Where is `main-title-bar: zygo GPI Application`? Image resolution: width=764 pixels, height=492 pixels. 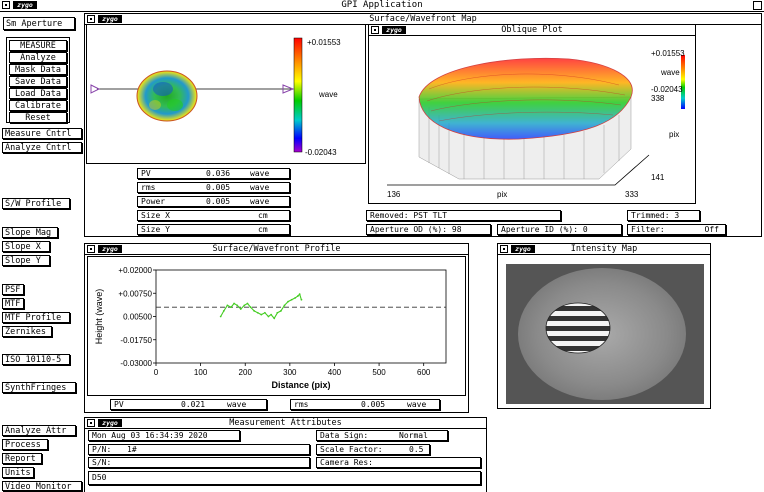 main-title-bar: zygo GPI Application is located at coordinates (382, 6).